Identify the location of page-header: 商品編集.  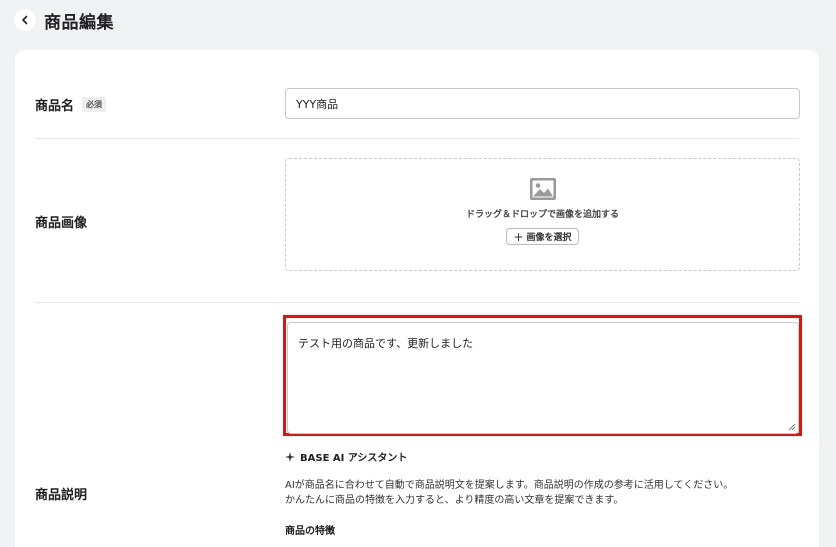
(64, 20).